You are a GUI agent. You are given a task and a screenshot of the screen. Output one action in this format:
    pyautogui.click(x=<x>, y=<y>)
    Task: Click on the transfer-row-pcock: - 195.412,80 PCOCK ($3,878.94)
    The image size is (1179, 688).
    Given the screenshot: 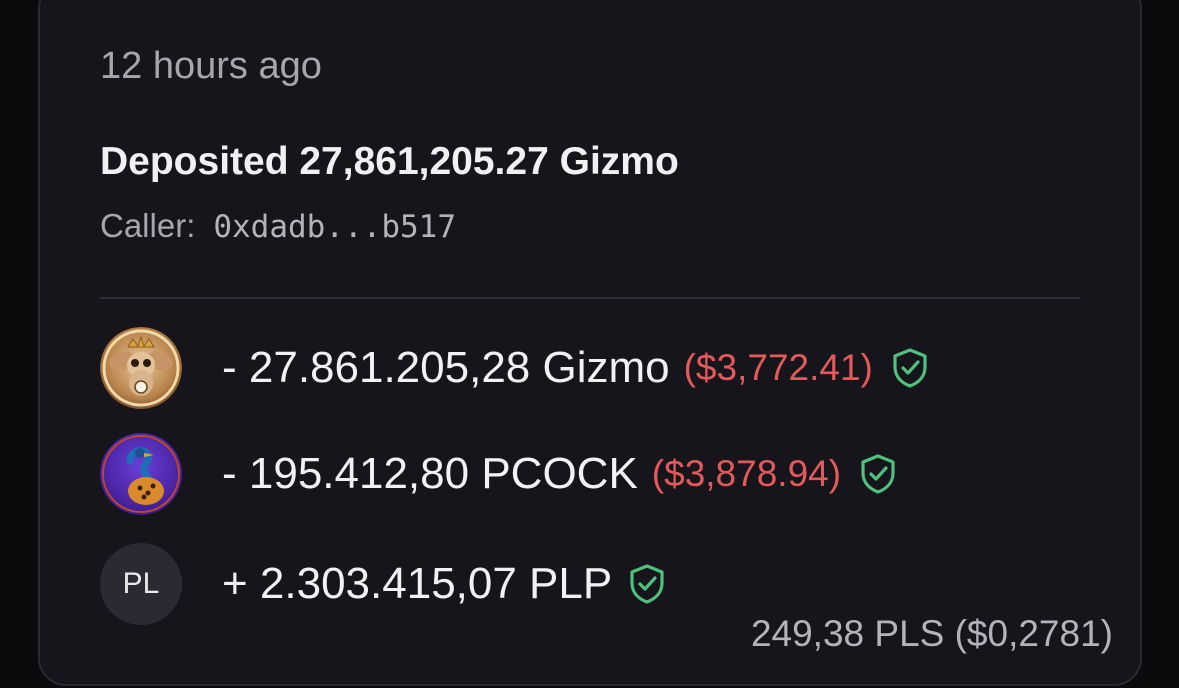 What is the action you would take?
    pyautogui.click(x=498, y=474)
    